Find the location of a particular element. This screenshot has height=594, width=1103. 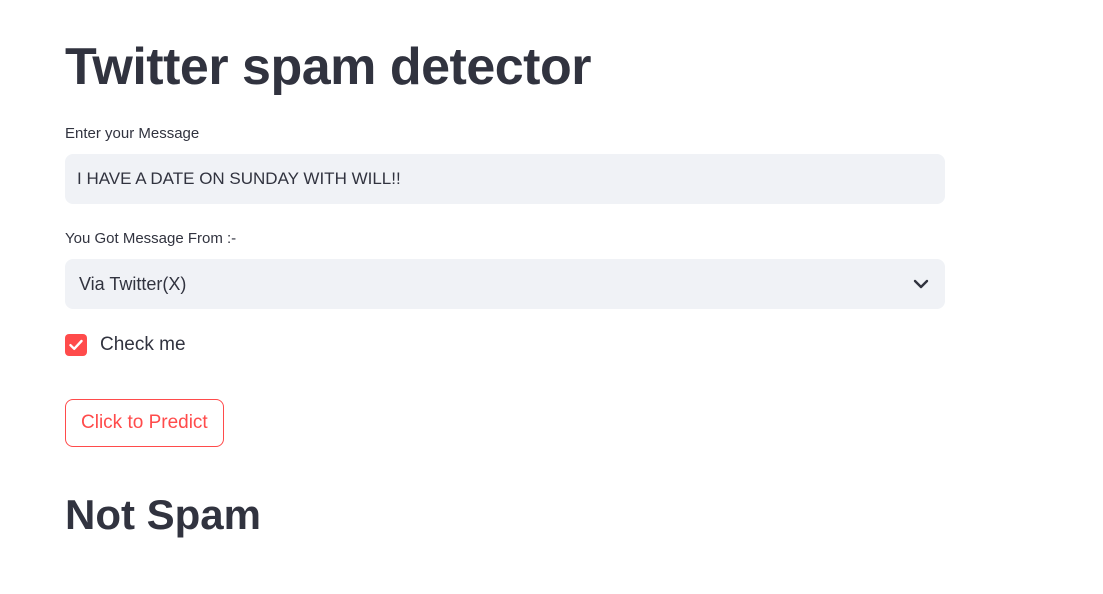

source-select-label: You Got Message From :- is located at coordinates (151, 238).